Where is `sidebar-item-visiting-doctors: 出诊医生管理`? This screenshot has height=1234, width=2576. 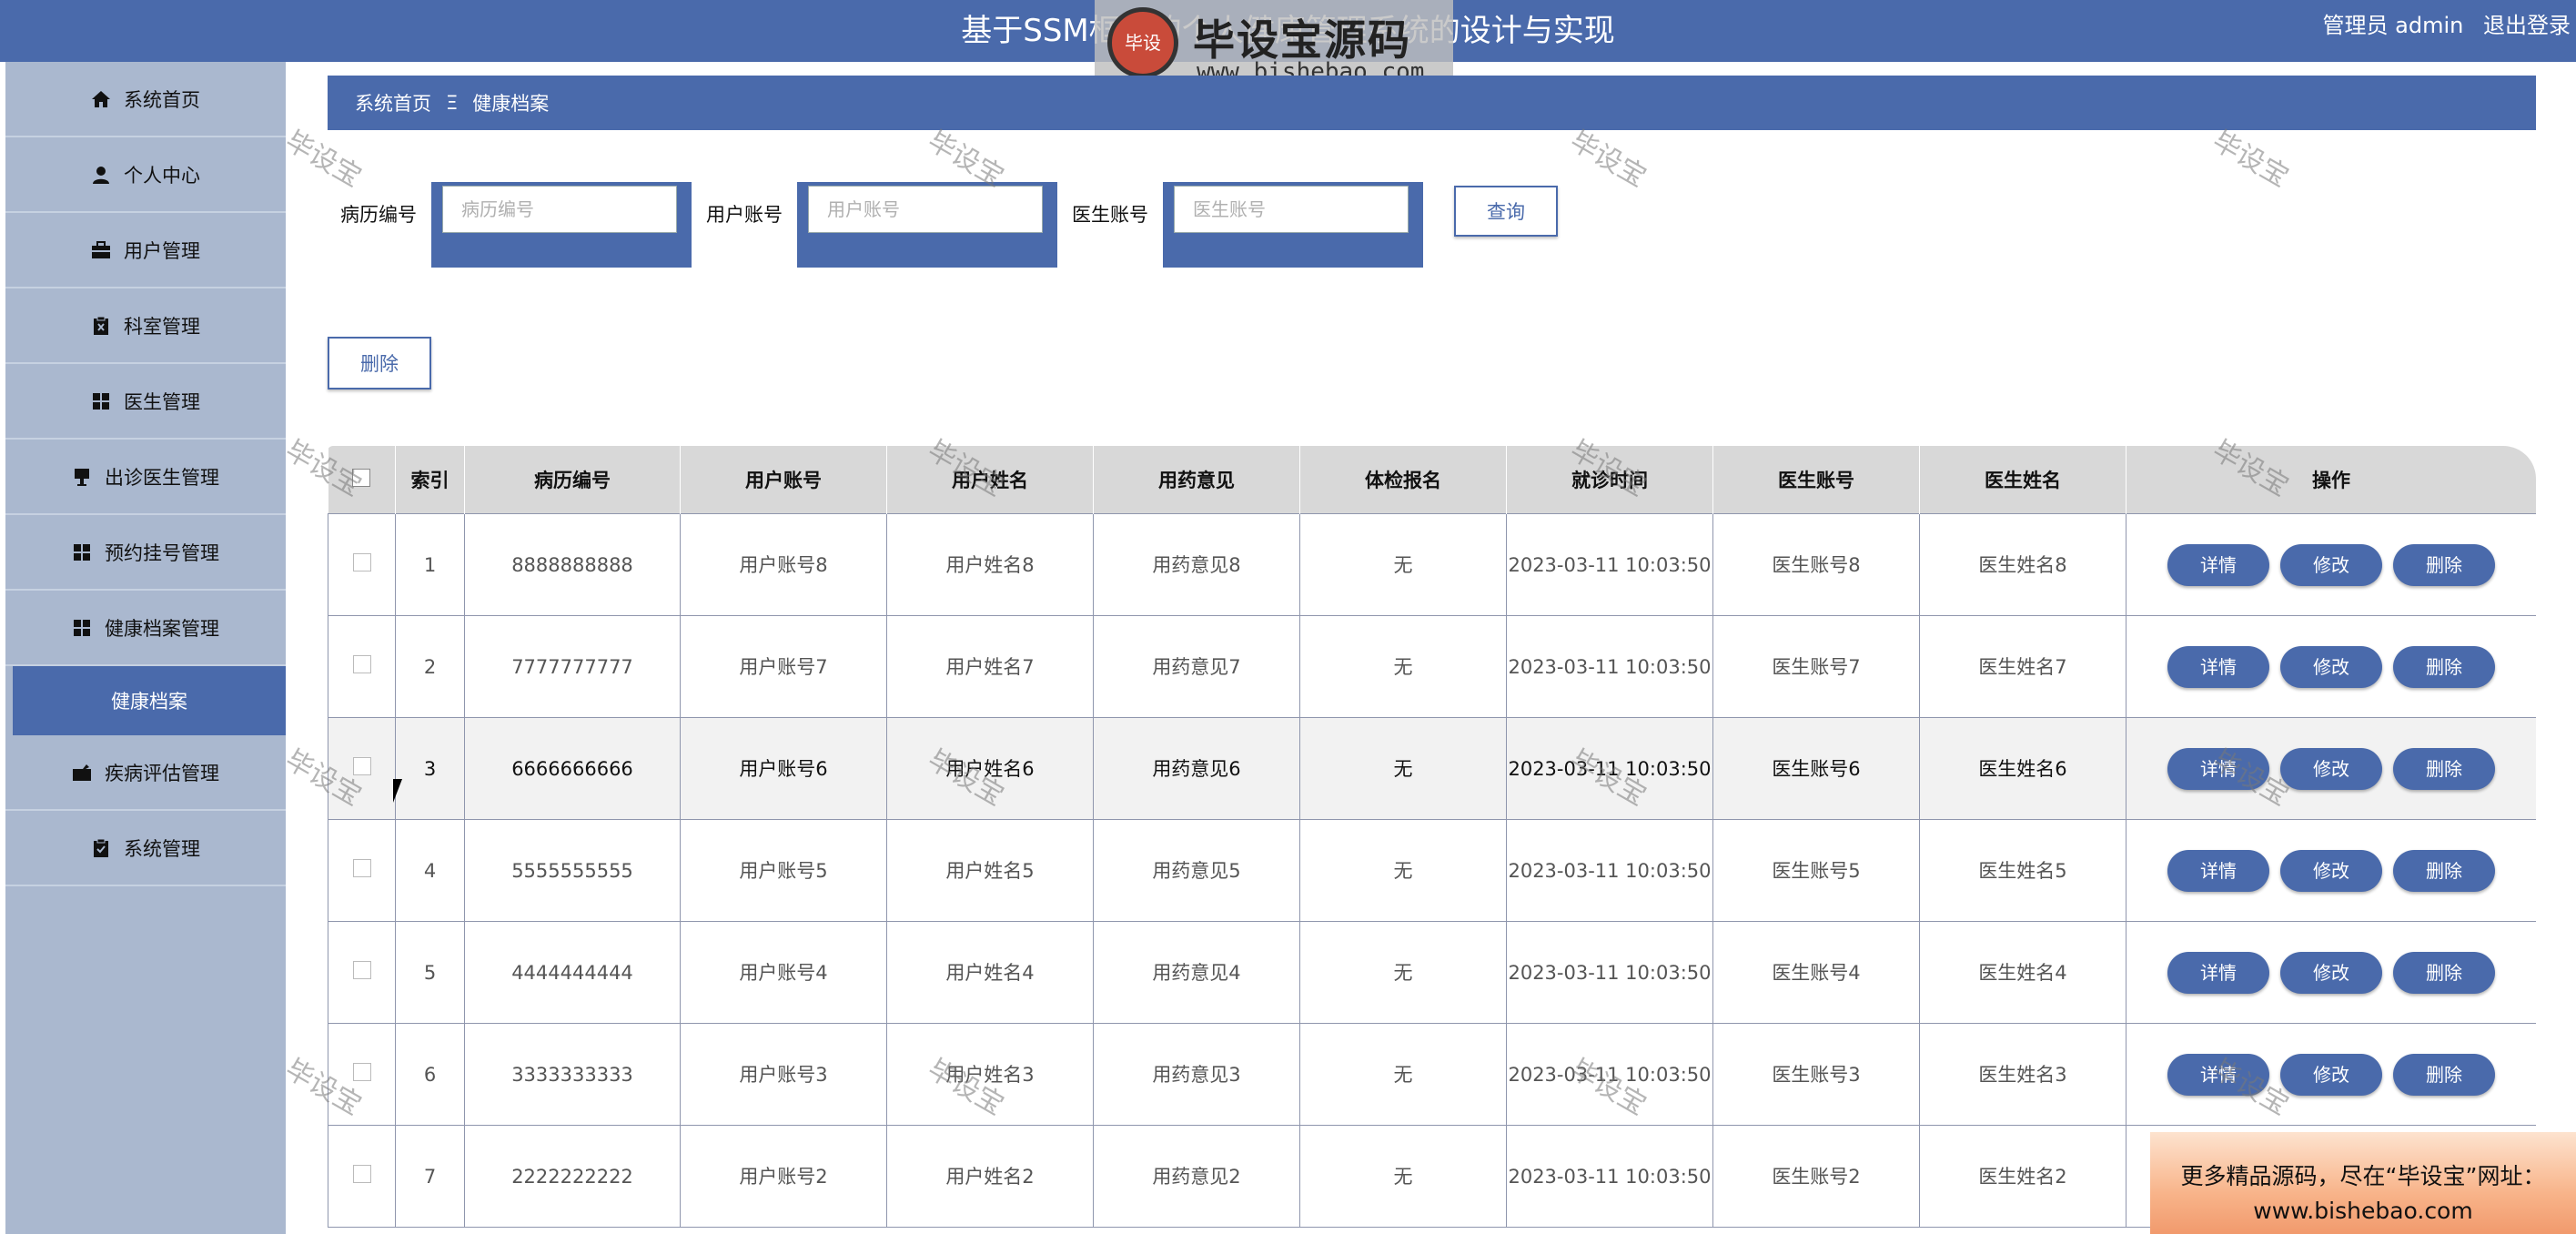 sidebar-item-visiting-doctors: 出诊医生管理 is located at coordinates (145, 477).